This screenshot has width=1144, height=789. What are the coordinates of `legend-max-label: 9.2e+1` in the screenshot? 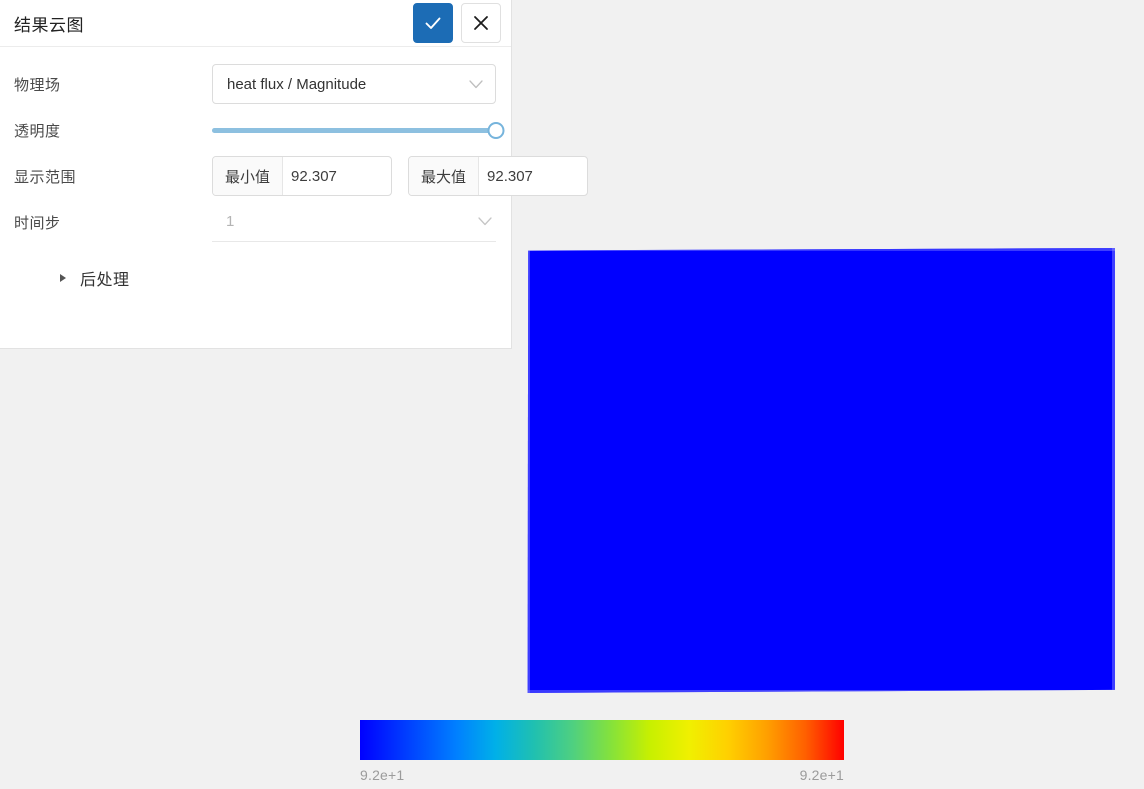 It's located at (821, 775).